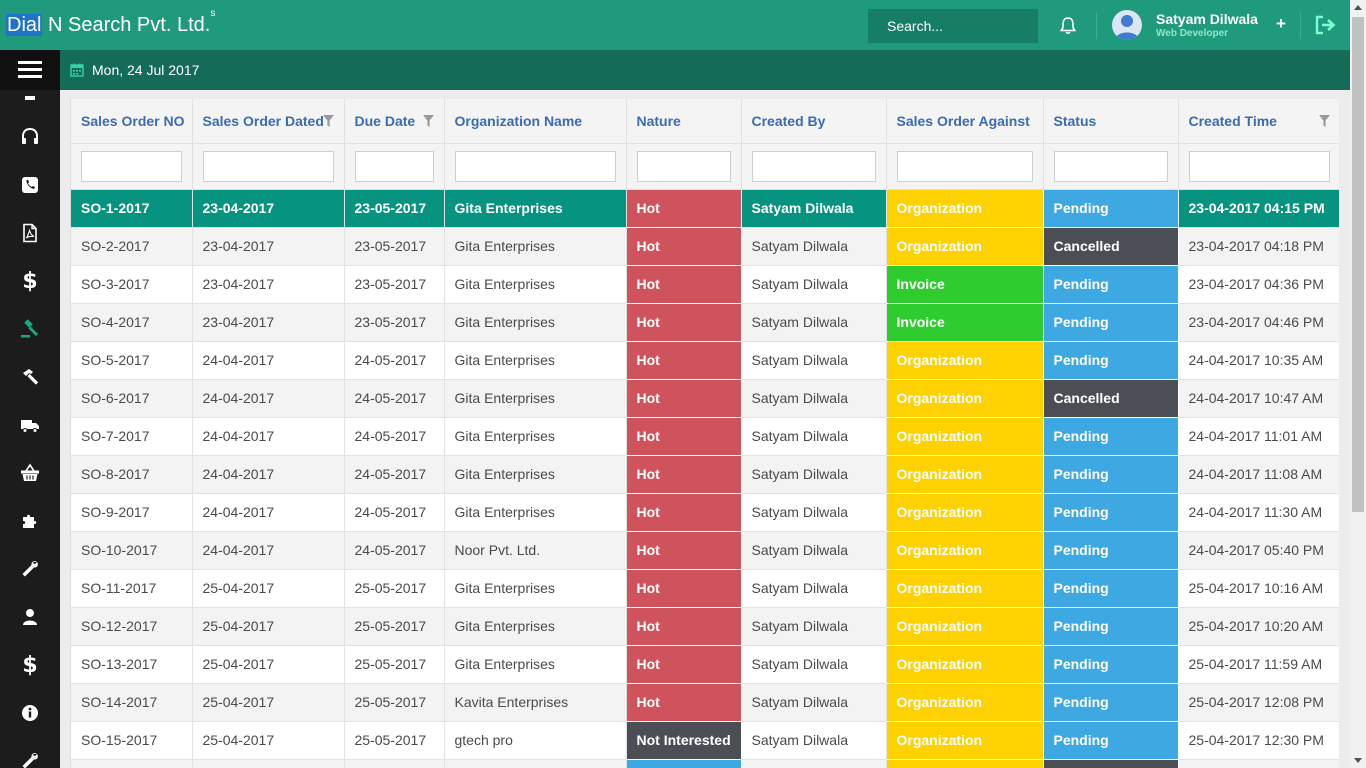 The image size is (1366, 768). What do you see at coordinates (131, 166) in the screenshot?
I see `filter-input-sales-order-no` at bounding box center [131, 166].